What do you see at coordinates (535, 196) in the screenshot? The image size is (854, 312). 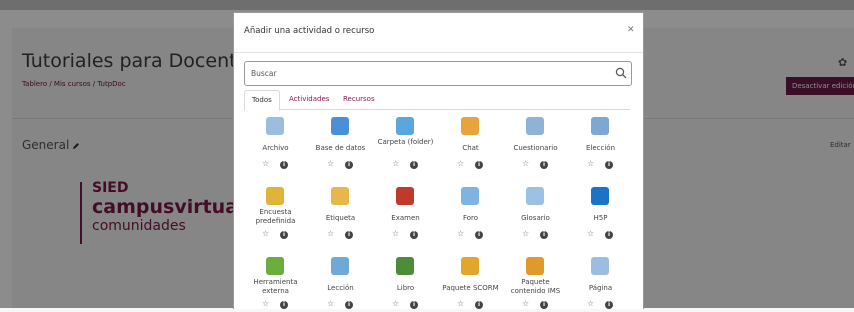 I see `glossary-icon` at bounding box center [535, 196].